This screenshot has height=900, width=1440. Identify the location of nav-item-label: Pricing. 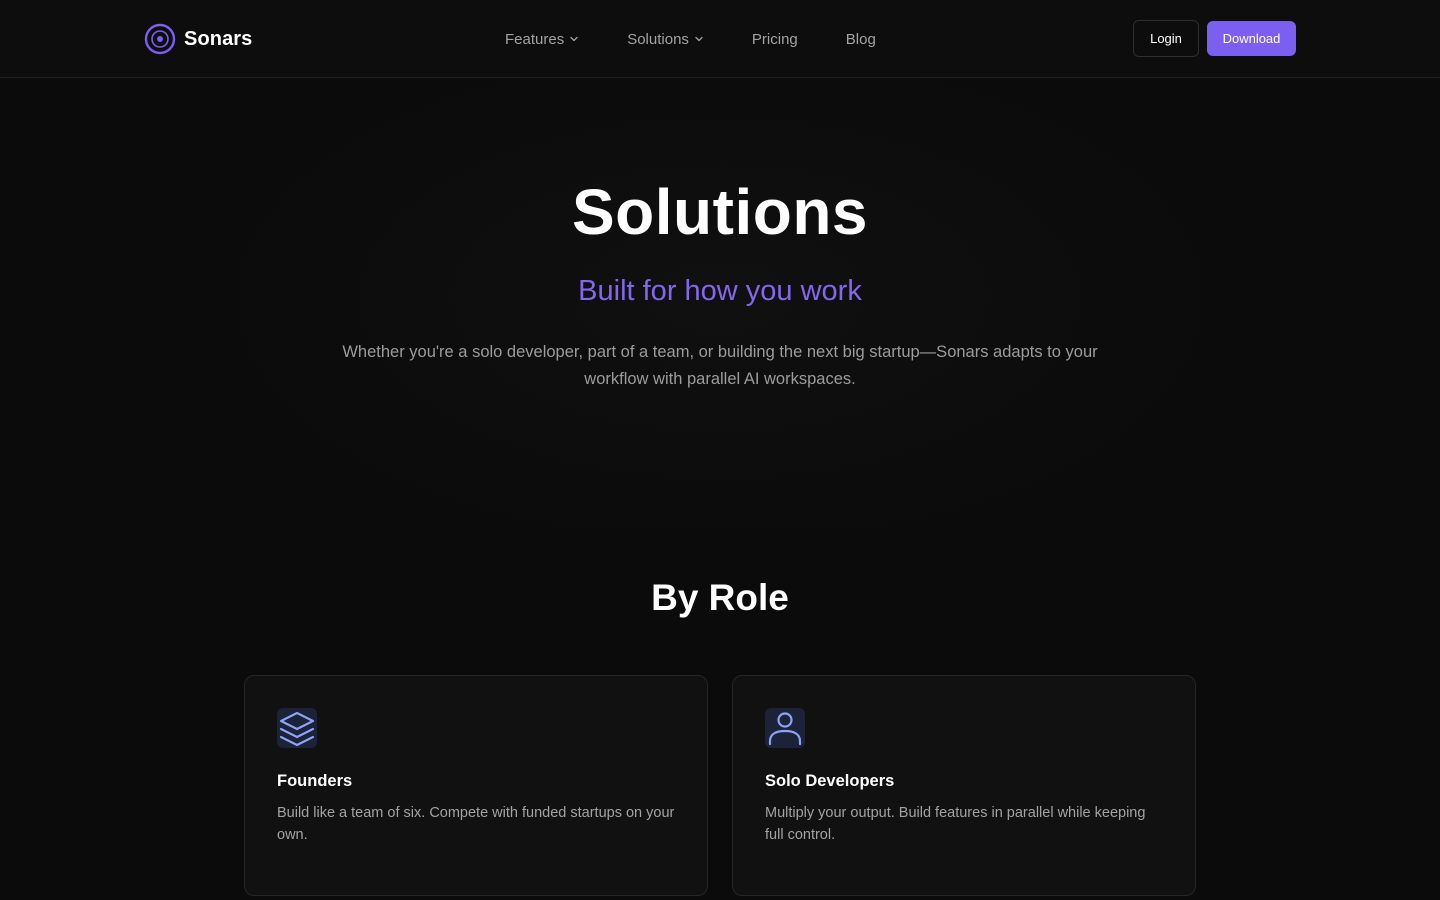
(774, 39).